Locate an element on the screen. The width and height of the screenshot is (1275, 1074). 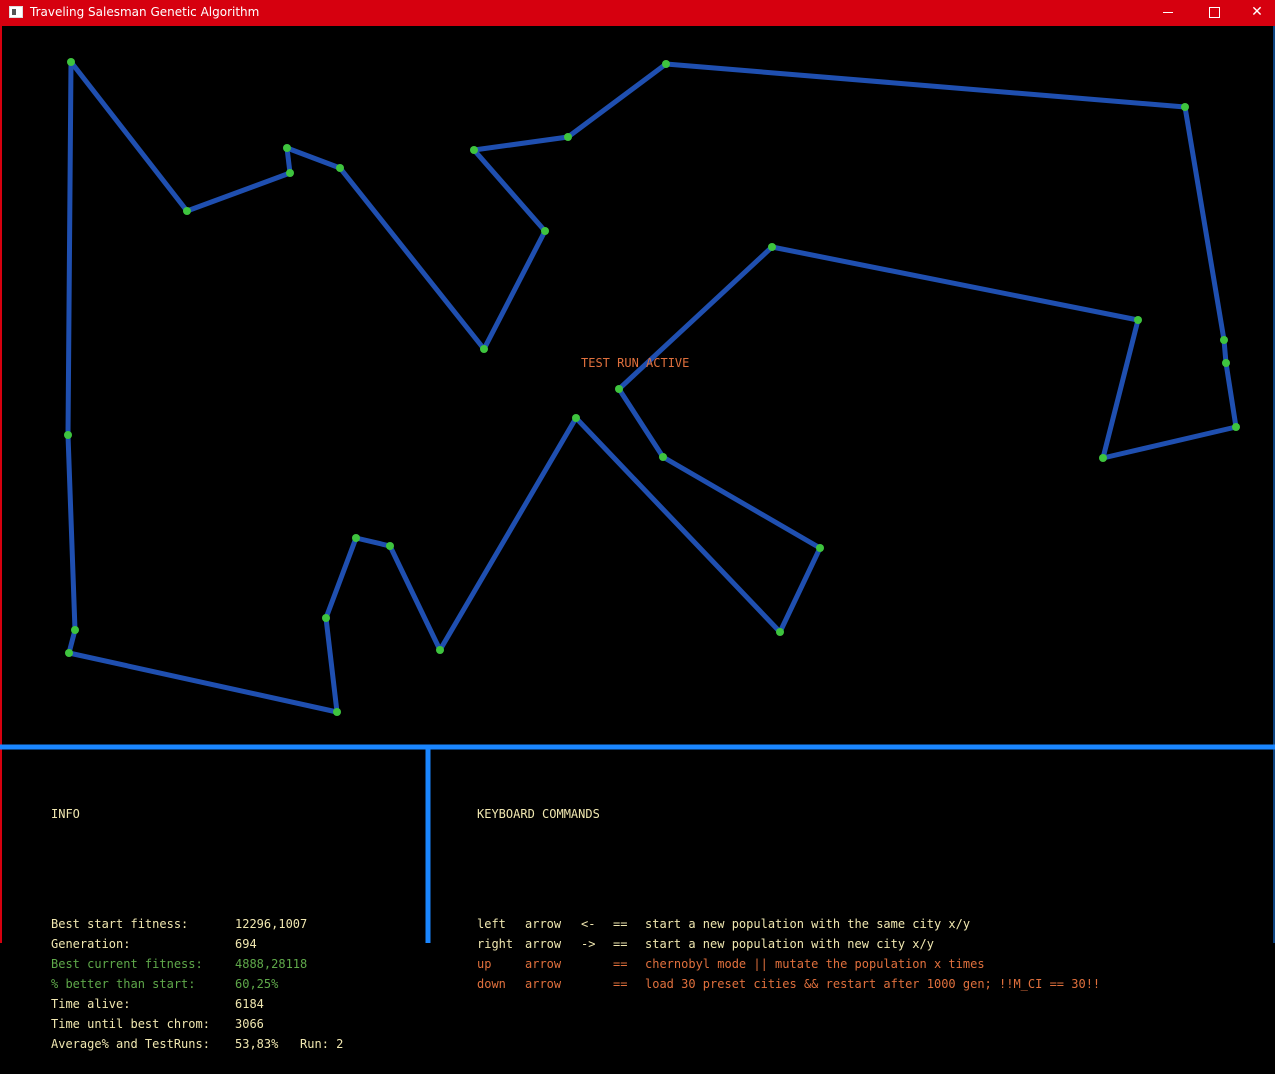
info-label: Best current fitness: is located at coordinates (127, 964).